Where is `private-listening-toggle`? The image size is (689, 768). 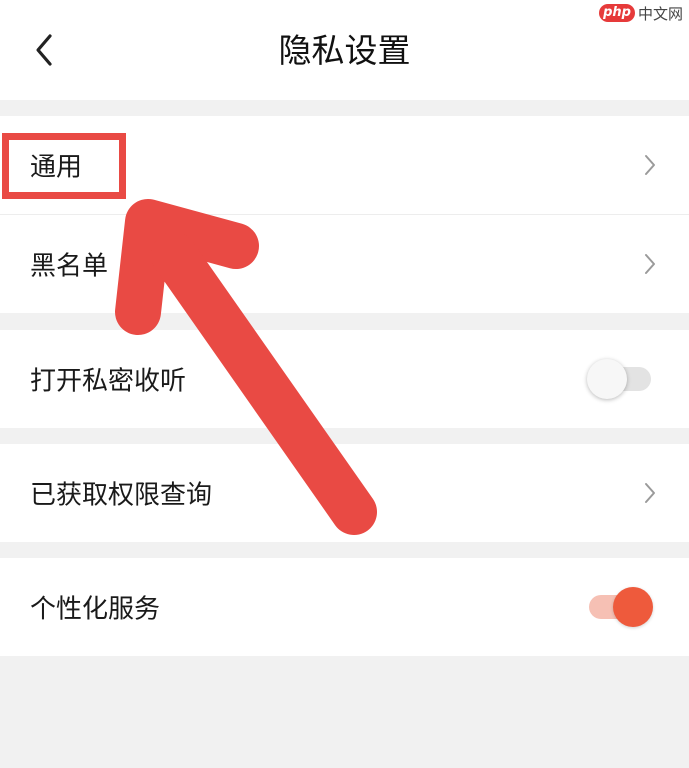
private-listening-toggle is located at coordinates (620, 379).